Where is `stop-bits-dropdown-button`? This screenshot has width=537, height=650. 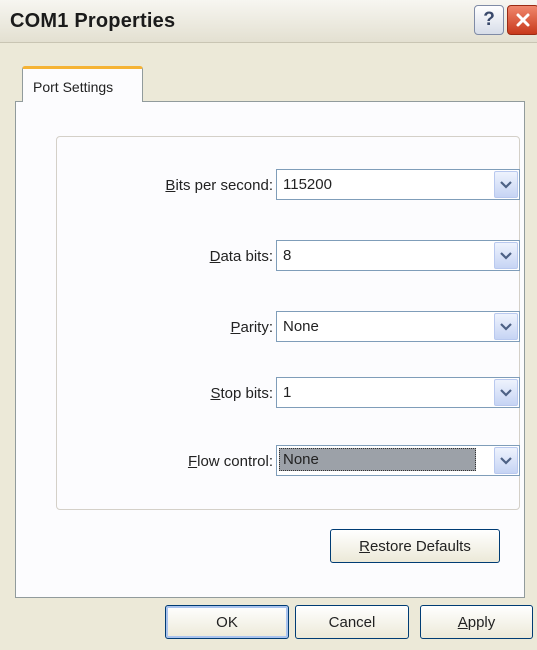 stop-bits-dropdown-button is located at coordinates (506, 392).